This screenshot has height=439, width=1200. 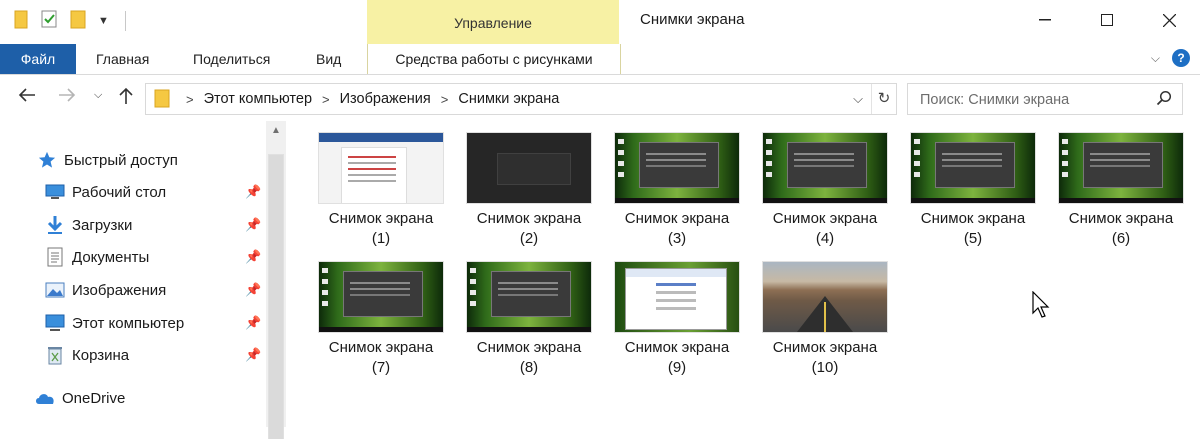 What do you see at coordinates (1155, 58) in the screenshot?
I see `expand-ribbon-icon: ⌵` at bounding box center [1155, 58].